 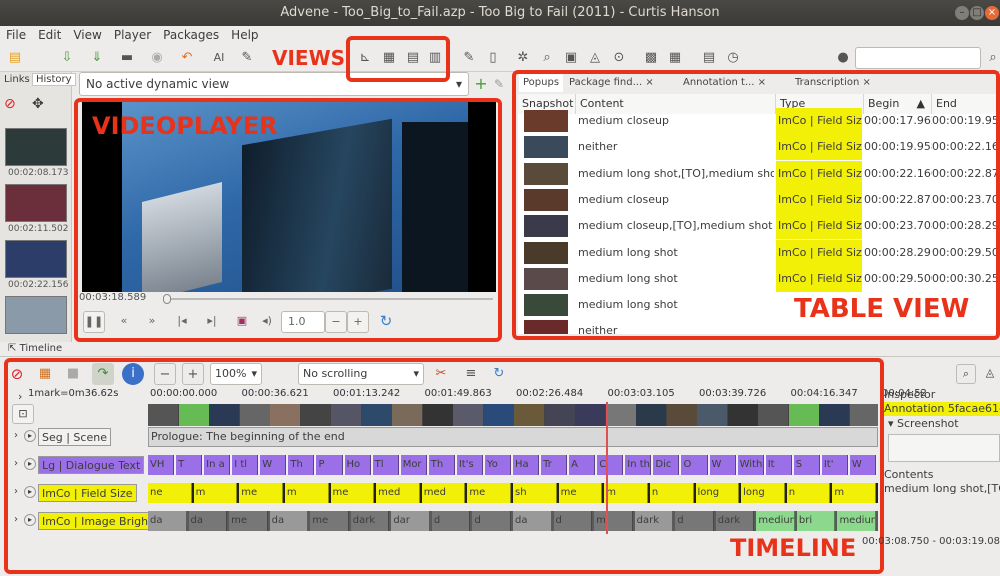 What do you see at coordinates (571, 58) in the screenshot?
I see `montage-icon: ▣` at bounding box center [571, 58].